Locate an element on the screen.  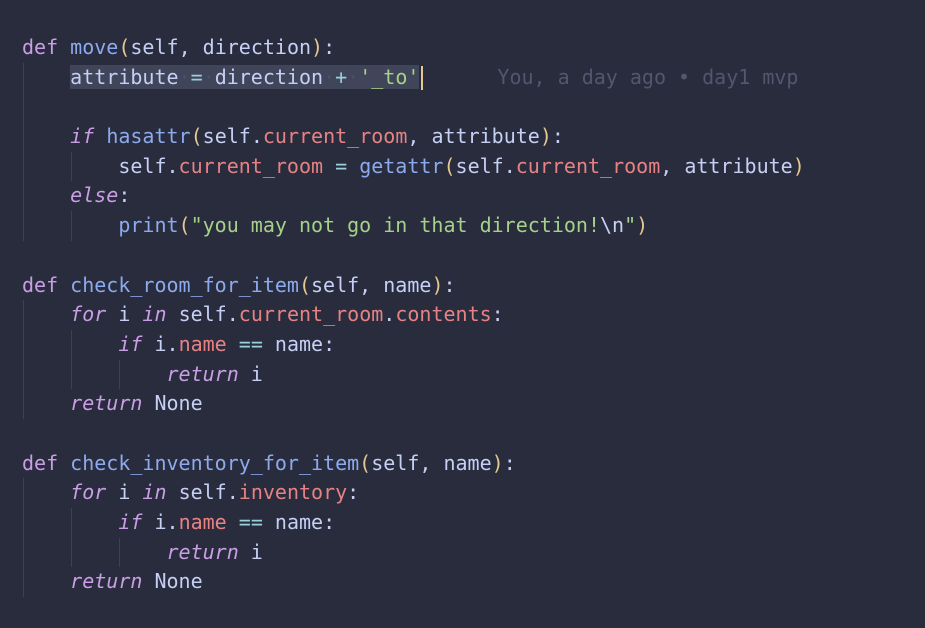
code-token: attribute is located at coordinates (124, 76).